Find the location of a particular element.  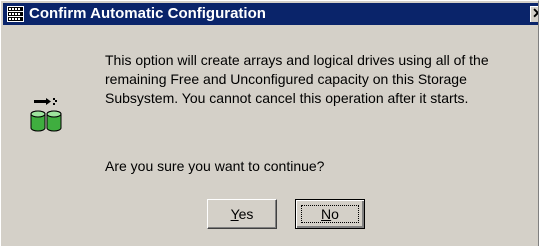

window-title: Confirm Automatic Configuration is located at coordinates (147, 13).